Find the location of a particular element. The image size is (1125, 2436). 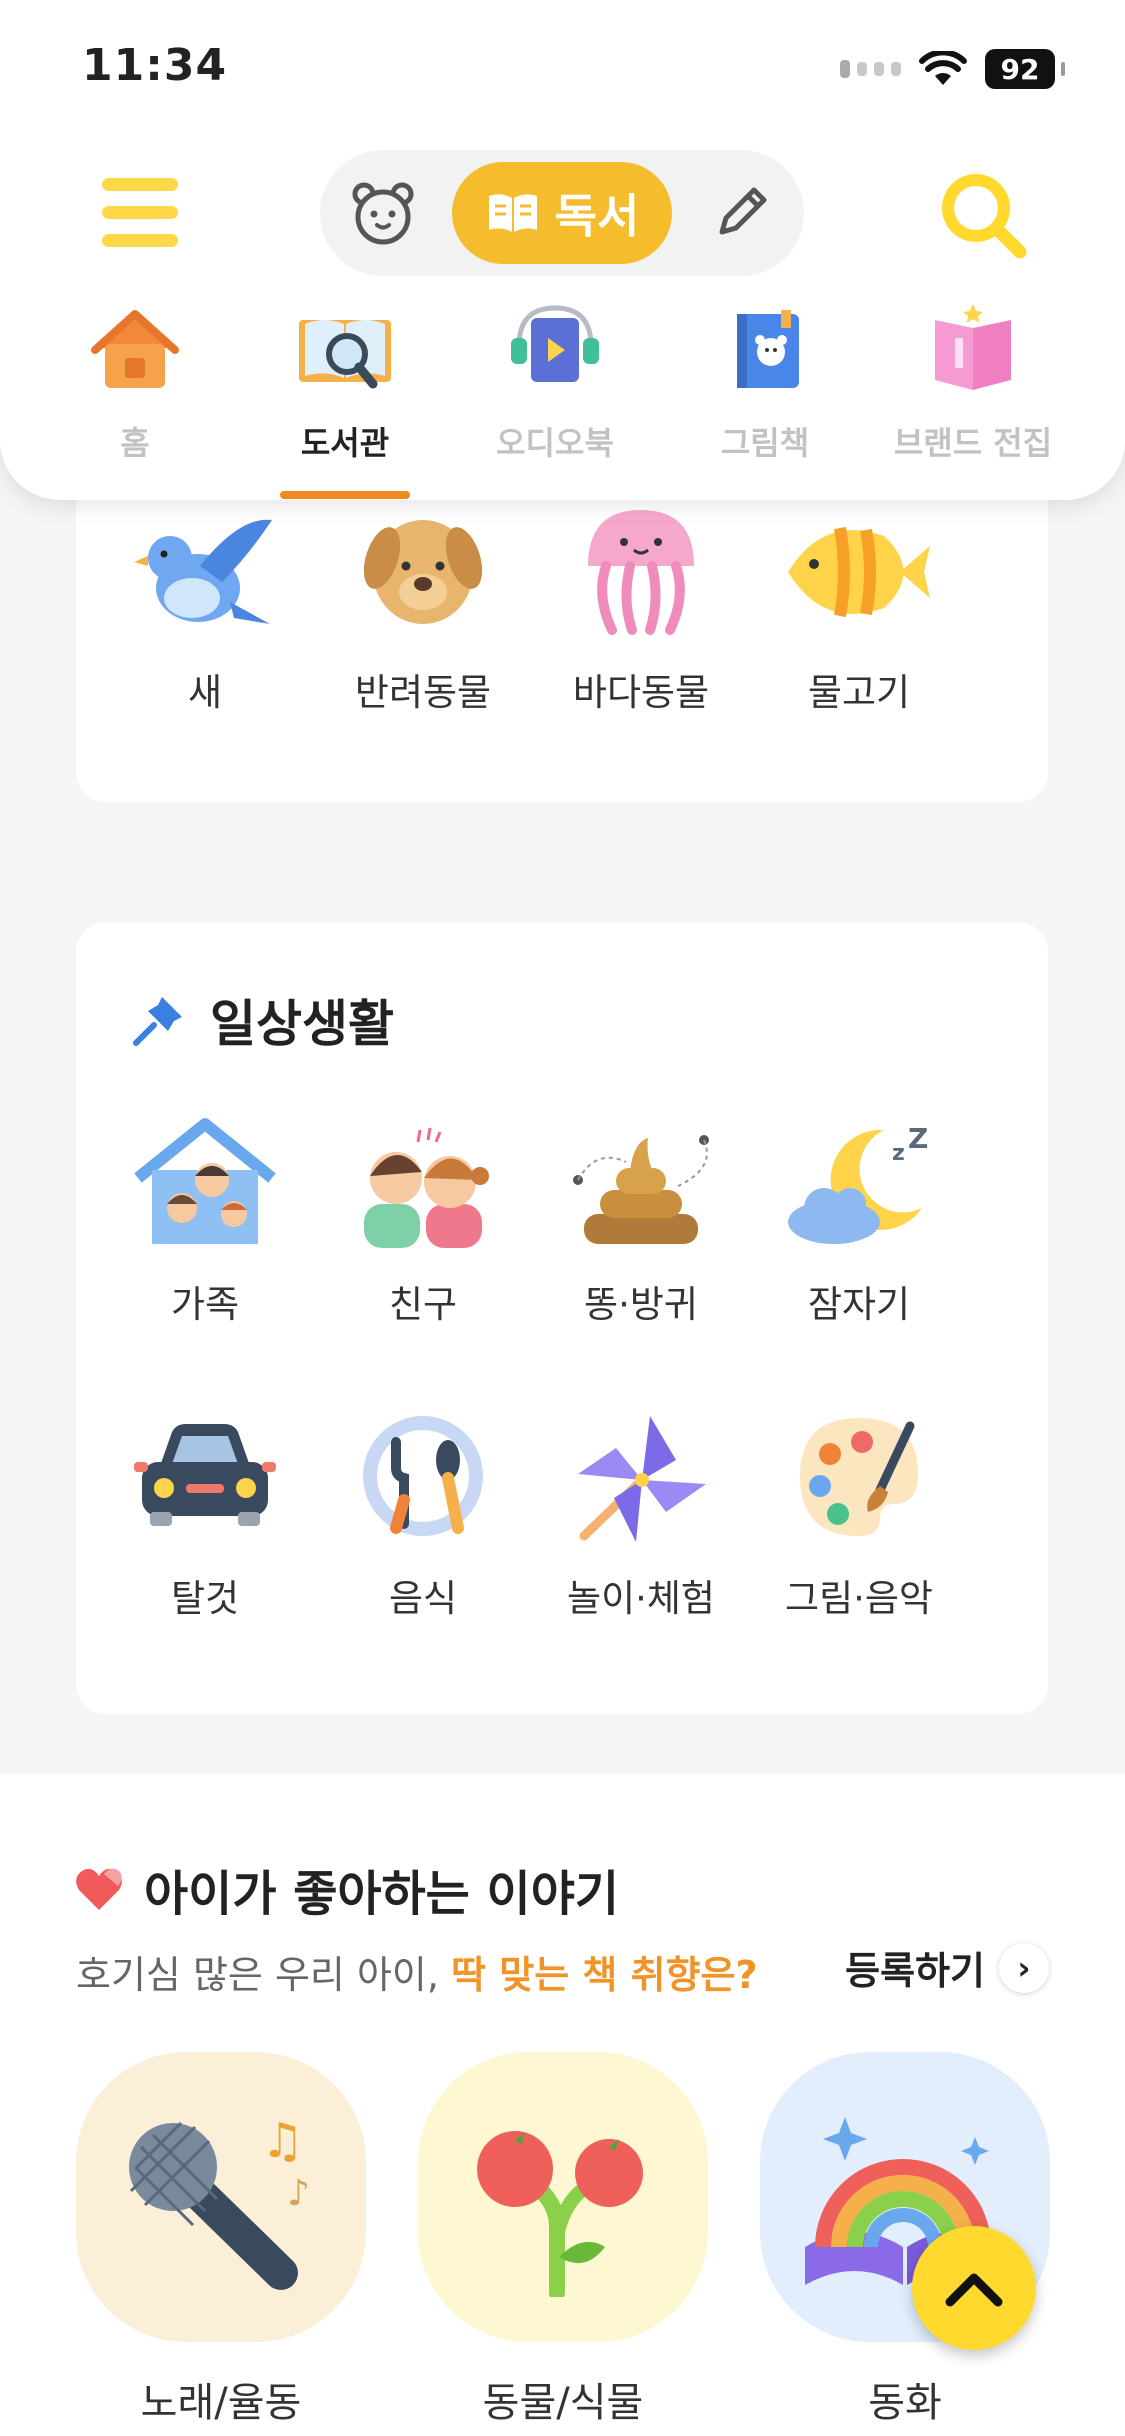

heart-icon is located at coordinates (99, 1889).